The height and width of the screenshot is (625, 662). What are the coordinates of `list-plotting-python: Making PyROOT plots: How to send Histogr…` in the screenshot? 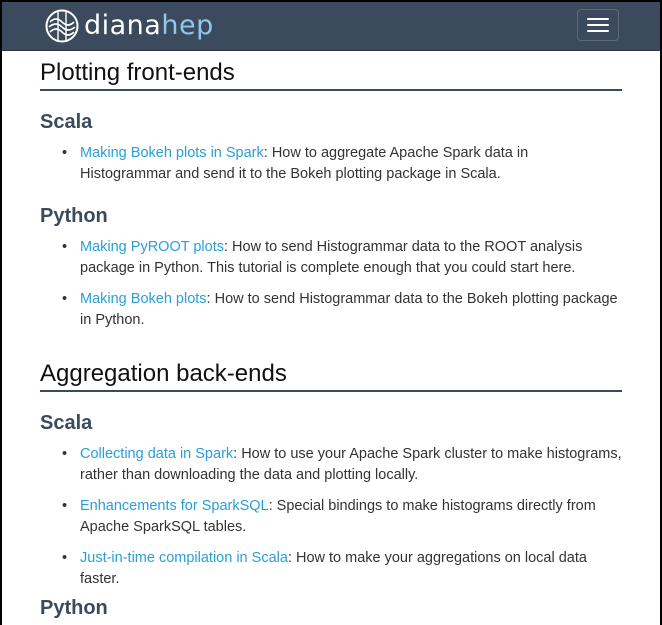 It's located at (331, 289).